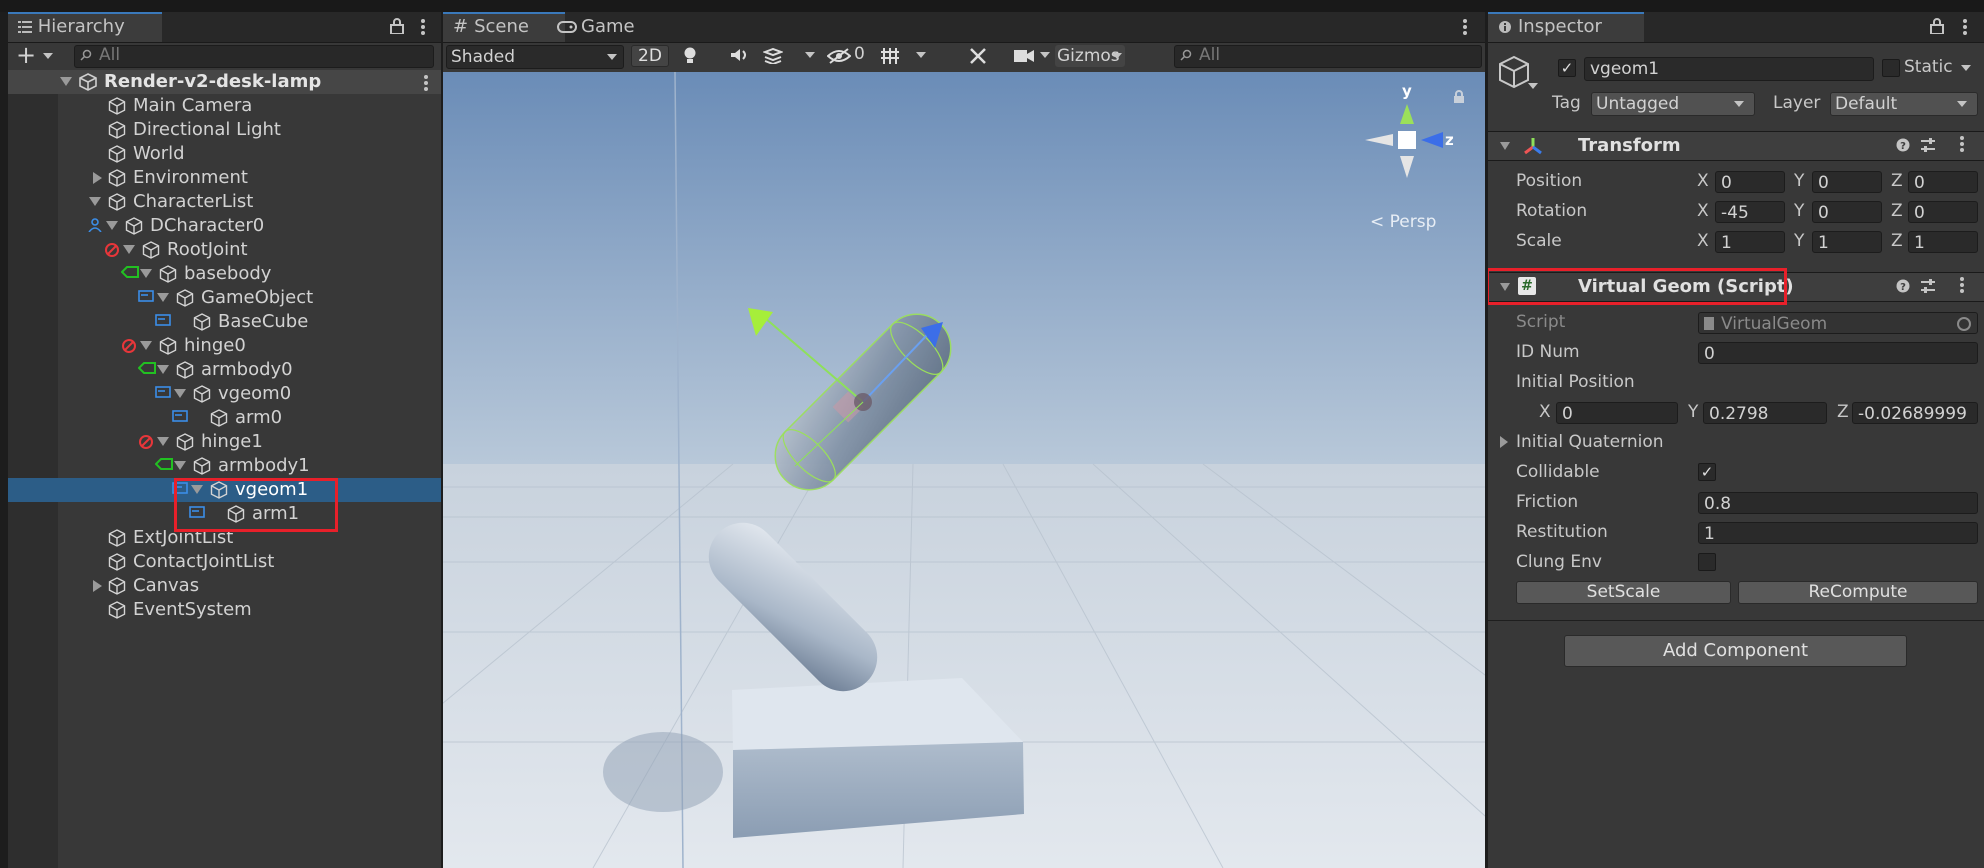  What do you see at coordinates (1623, 592) in the screenshot?
I see `setscale-button: SetScale` at bounding box center [1623, 592].